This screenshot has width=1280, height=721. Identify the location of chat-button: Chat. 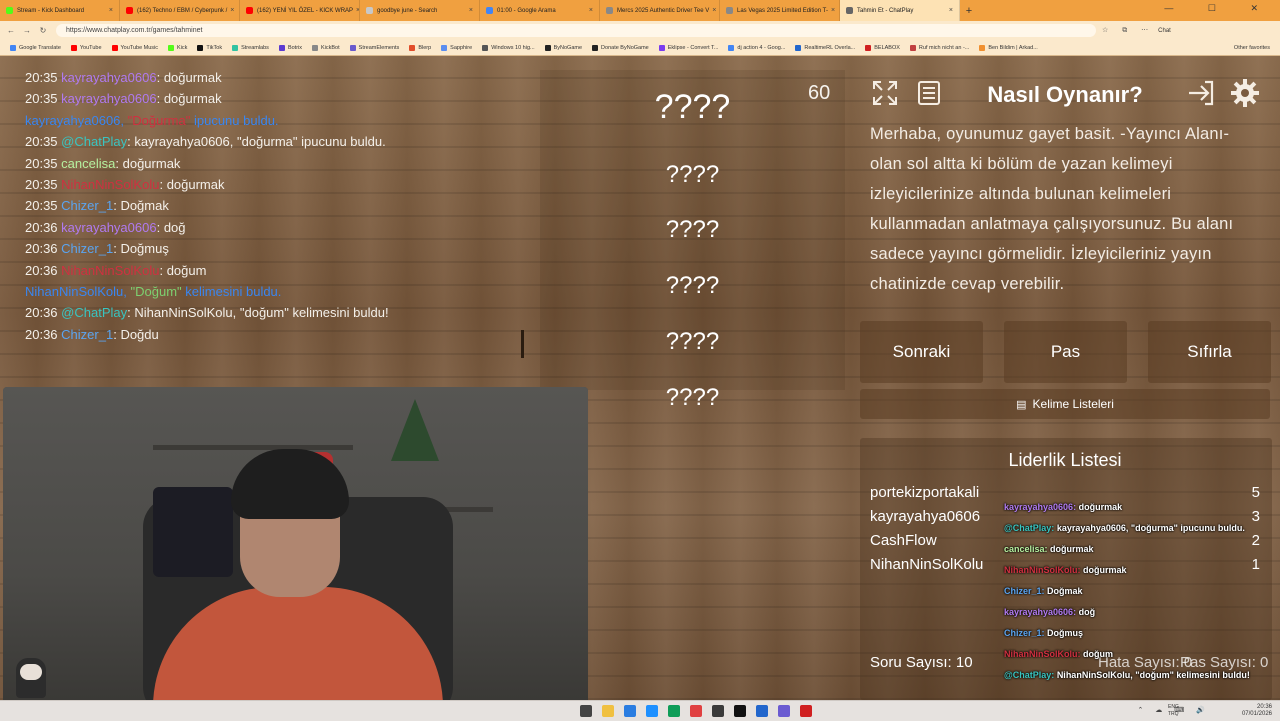
(1164, 31).